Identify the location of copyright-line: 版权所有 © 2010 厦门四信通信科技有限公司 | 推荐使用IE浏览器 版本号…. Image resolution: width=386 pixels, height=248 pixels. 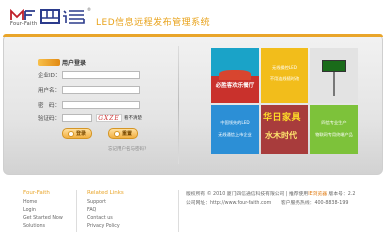
(270, 193).